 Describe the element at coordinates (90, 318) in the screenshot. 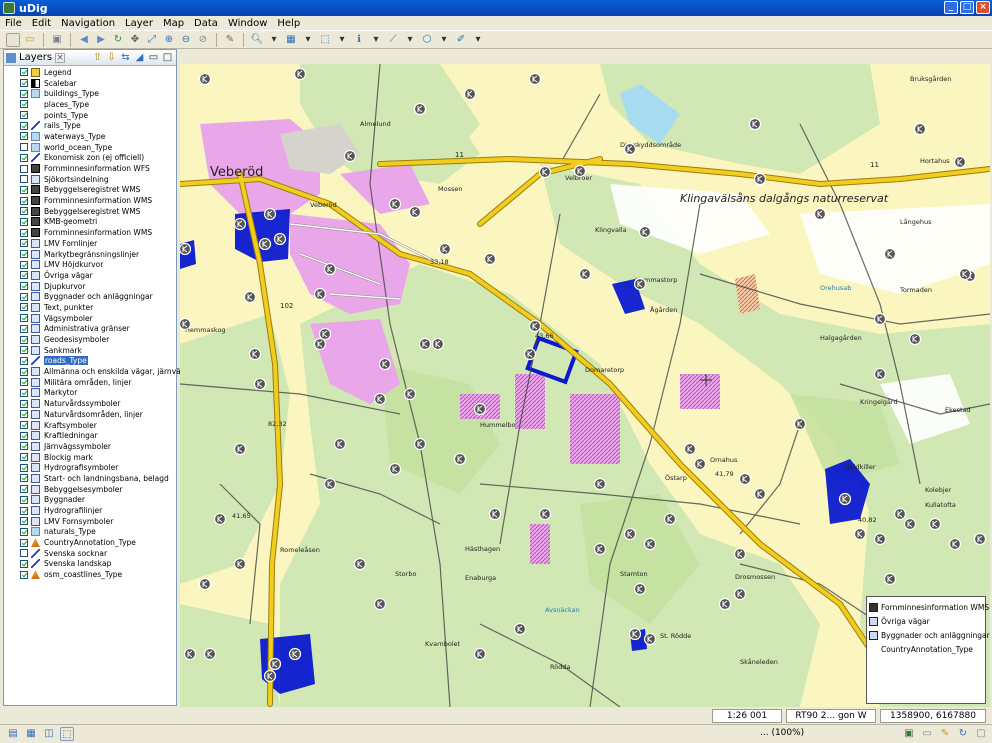

I see `layer-item: Vägsymboler` at that location.